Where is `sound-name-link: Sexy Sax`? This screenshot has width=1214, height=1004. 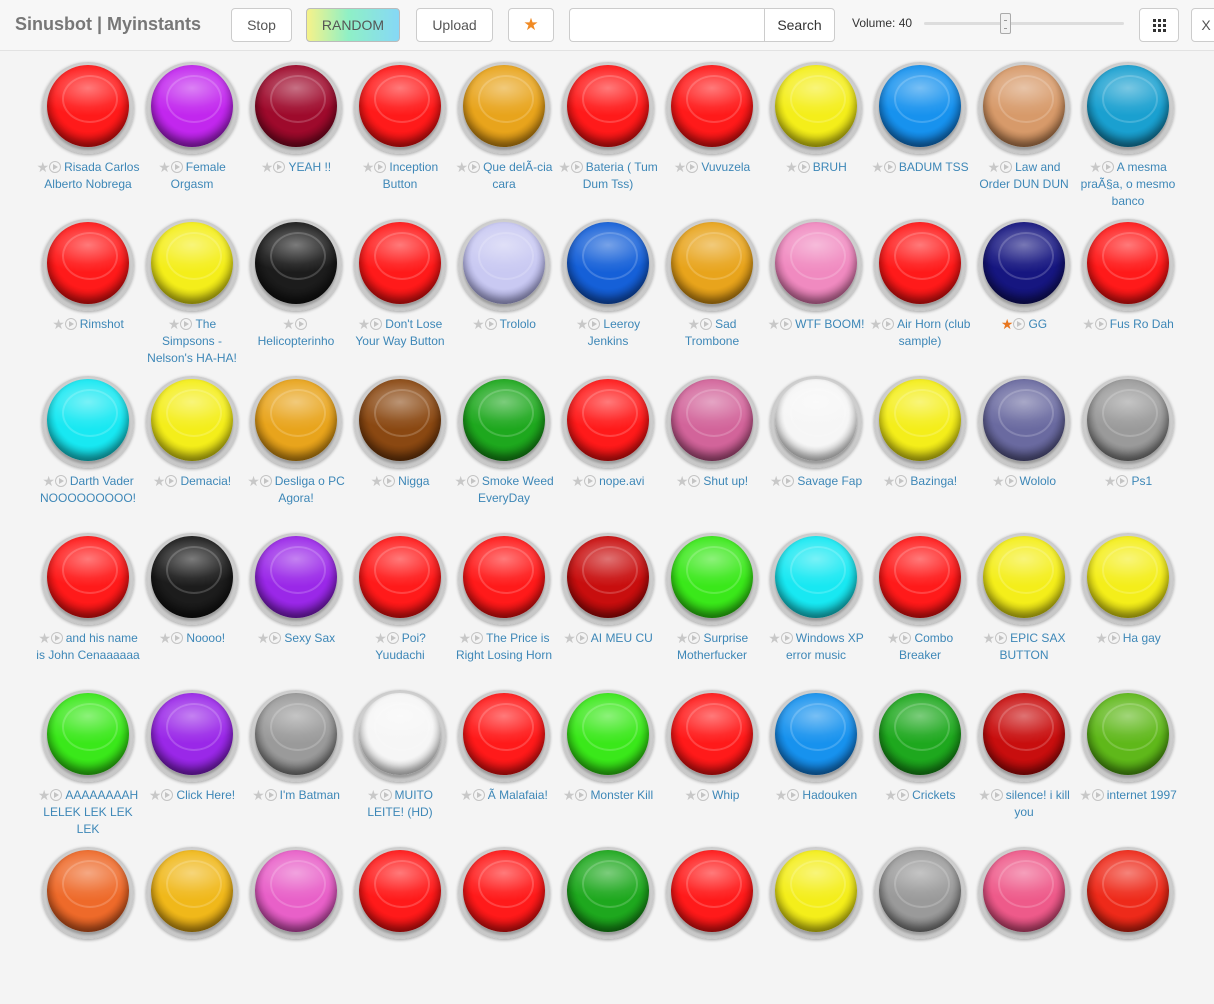 sound-name-link: Sexy Sax is located at coordinates (309, 638).